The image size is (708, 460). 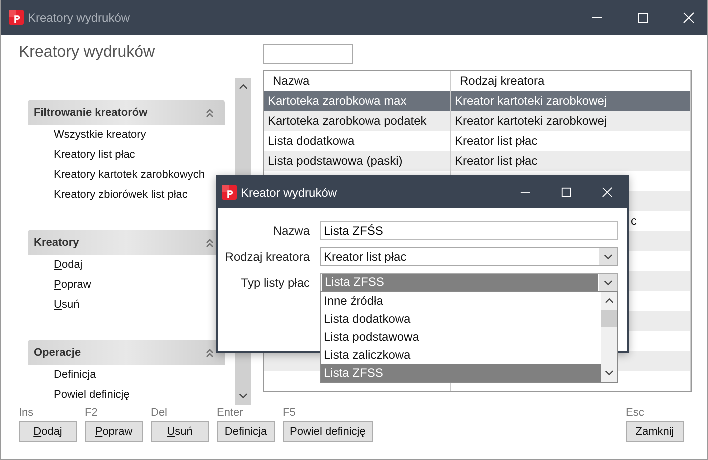 I want to click on field-label: Nazwa, so click(x=291, y=231).